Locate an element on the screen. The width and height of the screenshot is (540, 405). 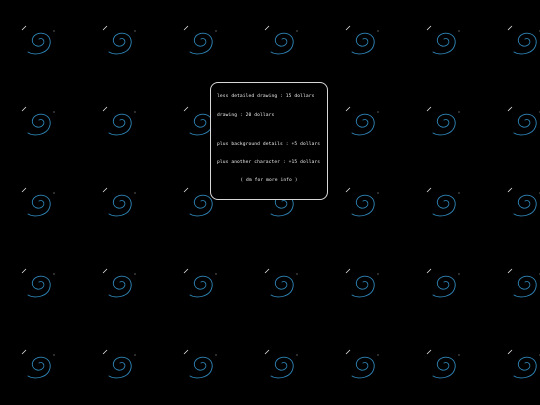
price-another-character: plus another character : +15 dollars is located at coordinates (269, 162).